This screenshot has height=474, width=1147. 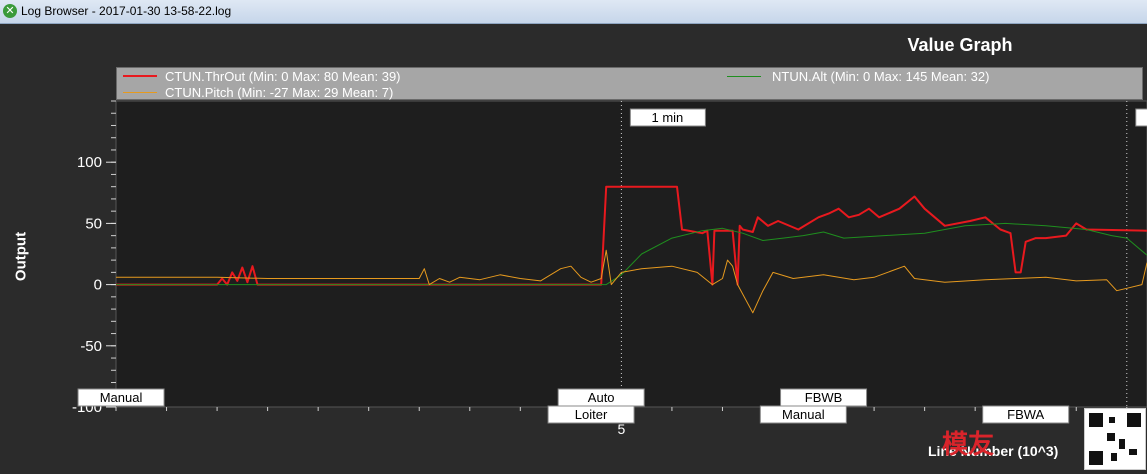 What do you see at coordinates (1141, 117) in the screenshot?
I see `time-marker-box` at bounding box center [1141, 117].